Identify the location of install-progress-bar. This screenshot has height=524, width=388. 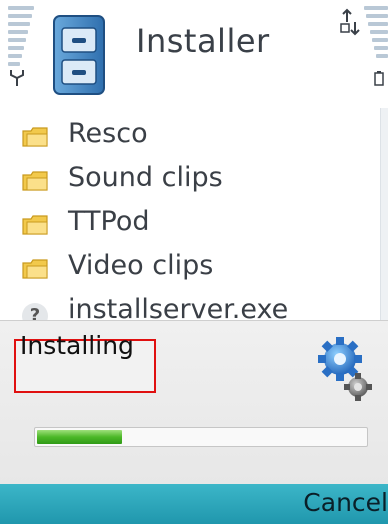
(201, 437).